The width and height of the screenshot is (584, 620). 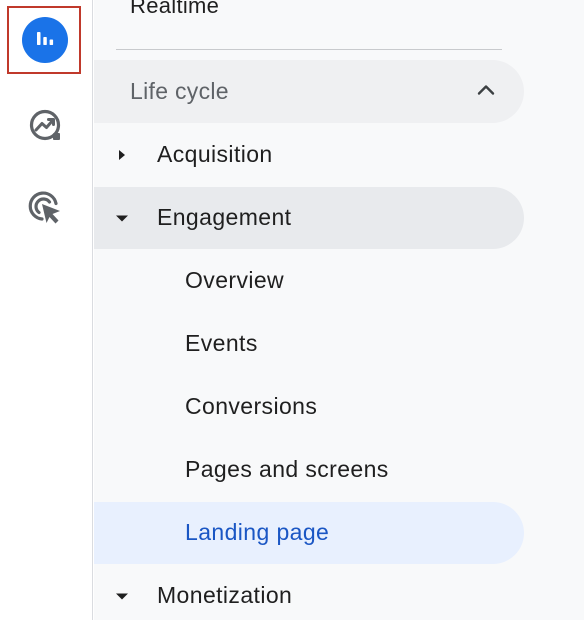 I want to click on nav-item-engagement: Engagement, so click(x=309, y=218).